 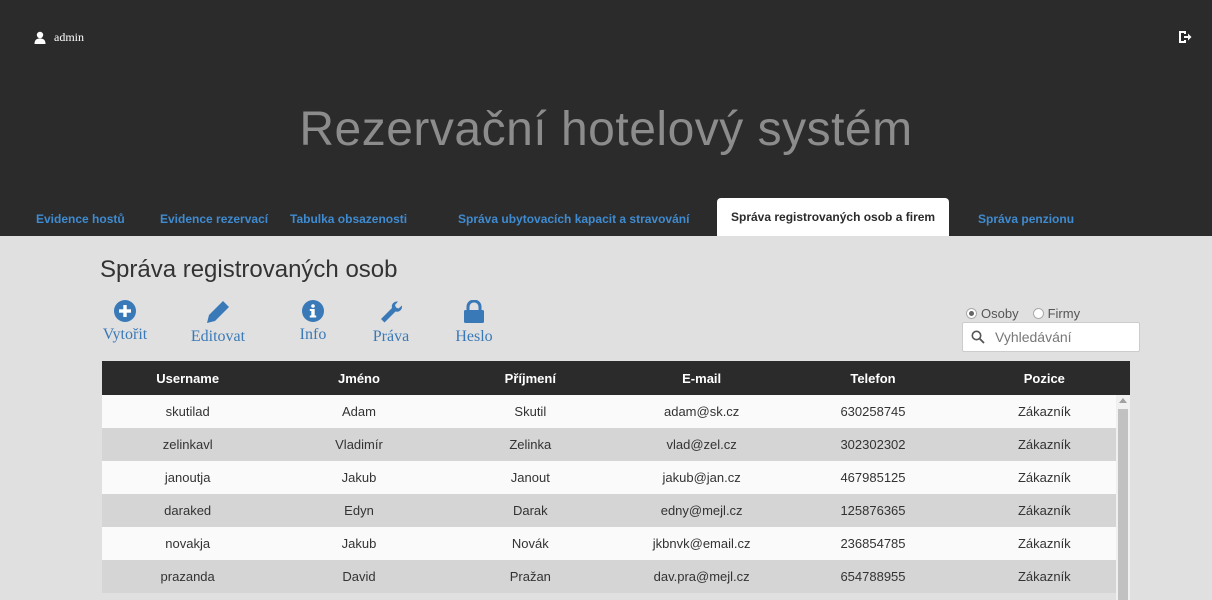 I want to click on pencil-icon, so click(x=218, y=312).